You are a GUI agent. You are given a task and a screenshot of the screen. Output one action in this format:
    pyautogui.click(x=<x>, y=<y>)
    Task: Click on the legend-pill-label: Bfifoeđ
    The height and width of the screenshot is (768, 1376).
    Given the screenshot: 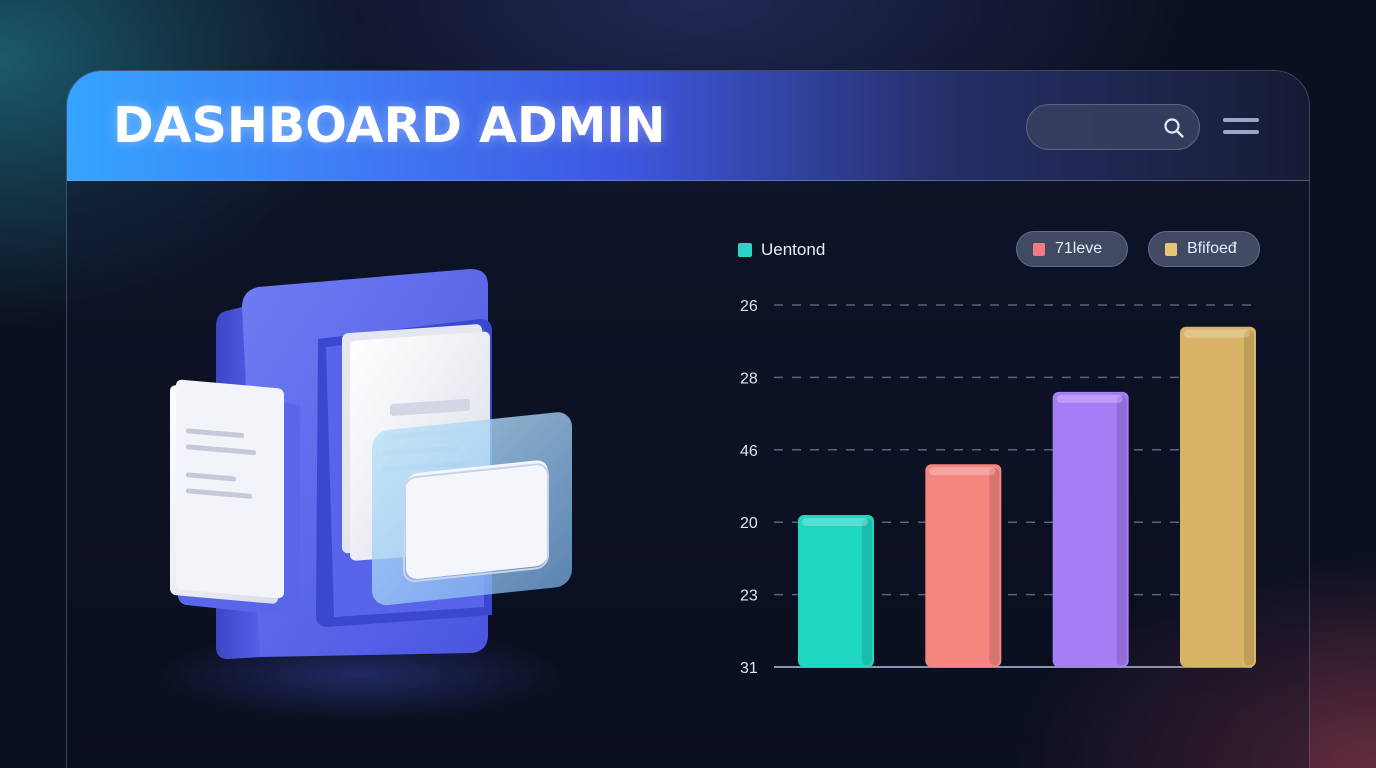 What is the action you would take?
    pyautogui.click(x=1212, y=248)
    